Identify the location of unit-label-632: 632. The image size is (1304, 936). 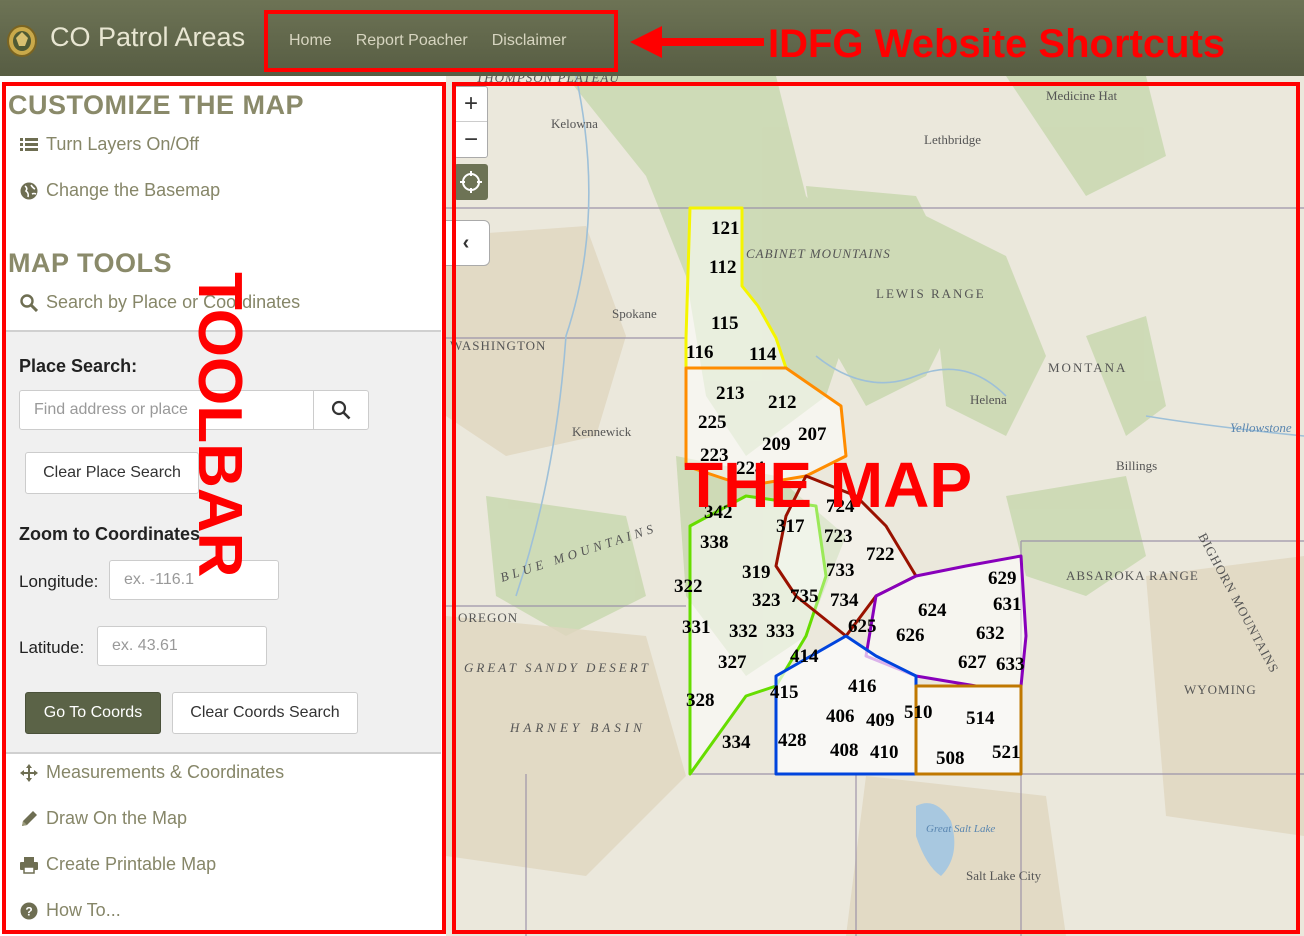
(990, 633).